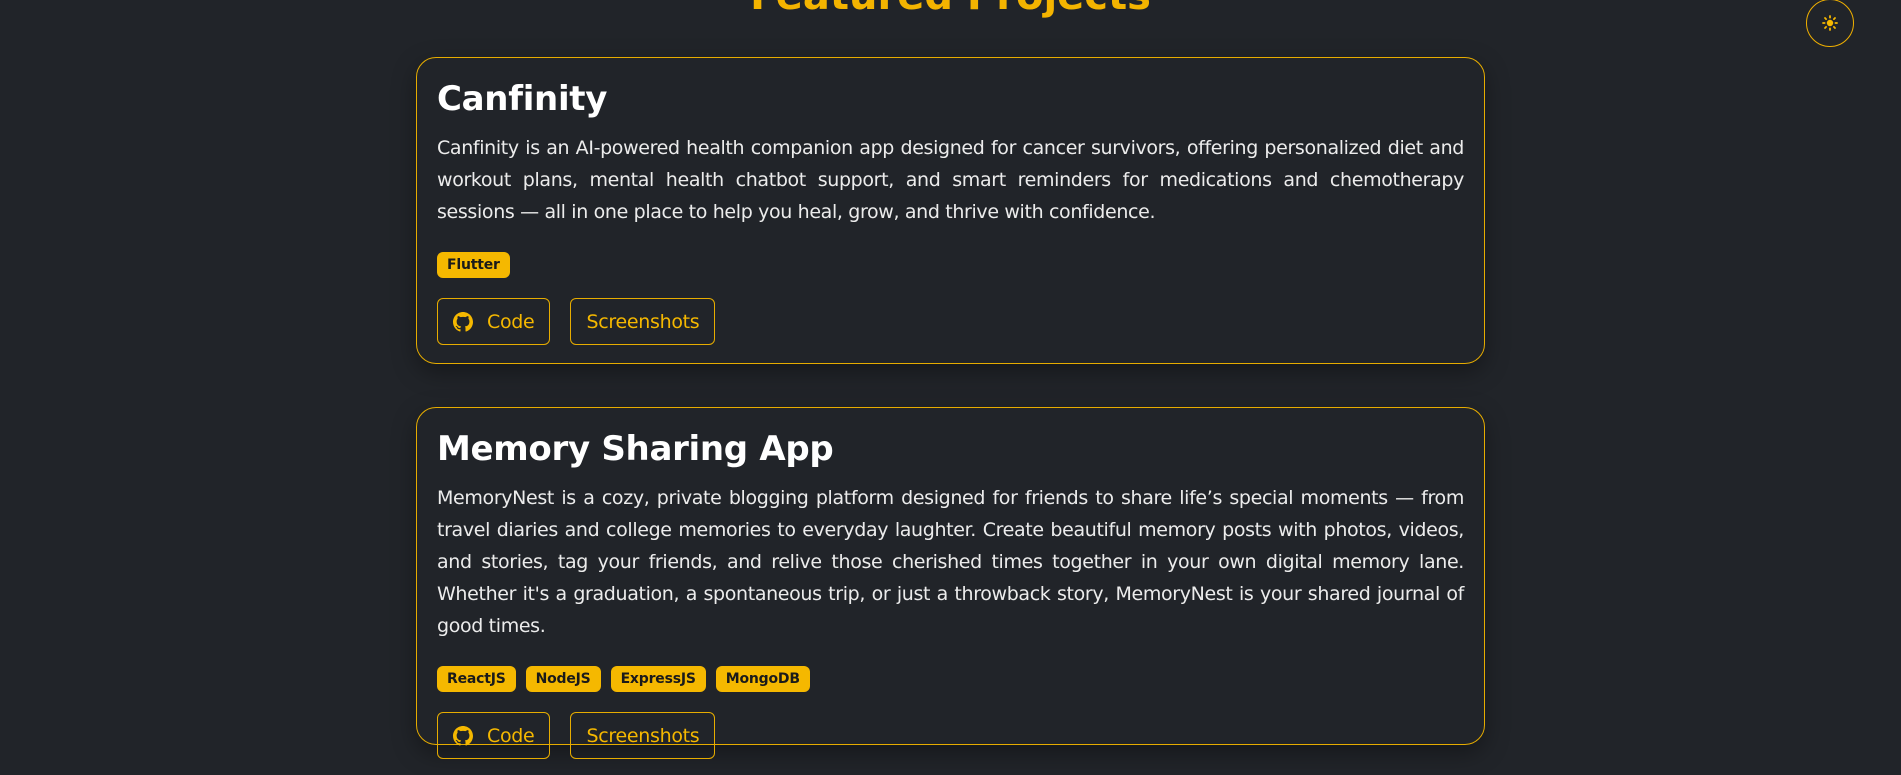 This screenshot has height=775, width=1901. Describe the element at coordinates (473, 265) in the screenshot. I see `tech-tag: Flutter` at that location.